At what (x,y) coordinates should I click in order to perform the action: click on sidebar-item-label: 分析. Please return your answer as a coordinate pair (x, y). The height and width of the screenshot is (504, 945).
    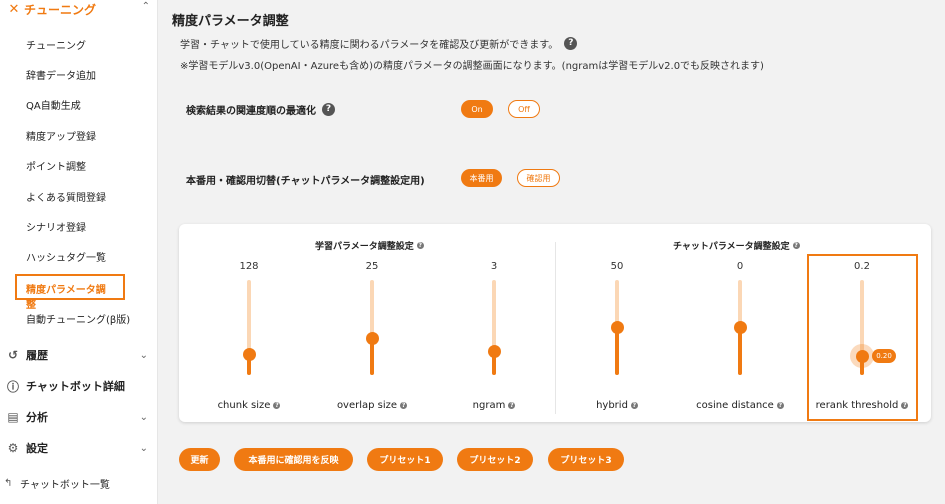
    Looking at the image, I should click on (37, 417).